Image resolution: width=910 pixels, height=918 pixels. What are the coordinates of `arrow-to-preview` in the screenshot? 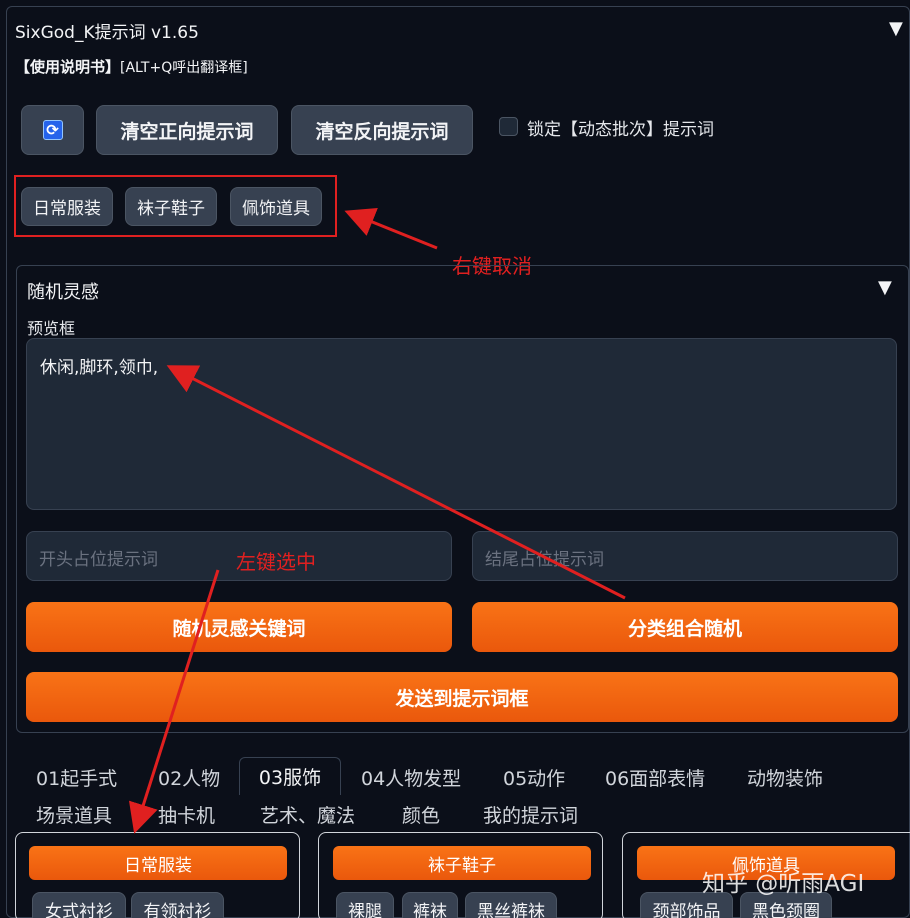 It's located at (396, 482).